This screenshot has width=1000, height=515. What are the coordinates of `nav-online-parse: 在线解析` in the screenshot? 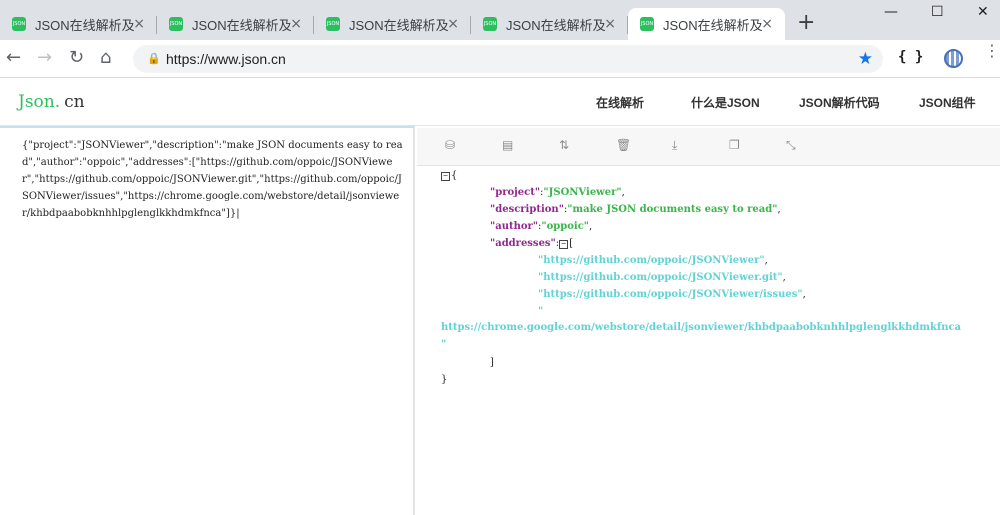 It's located at (620, 102).